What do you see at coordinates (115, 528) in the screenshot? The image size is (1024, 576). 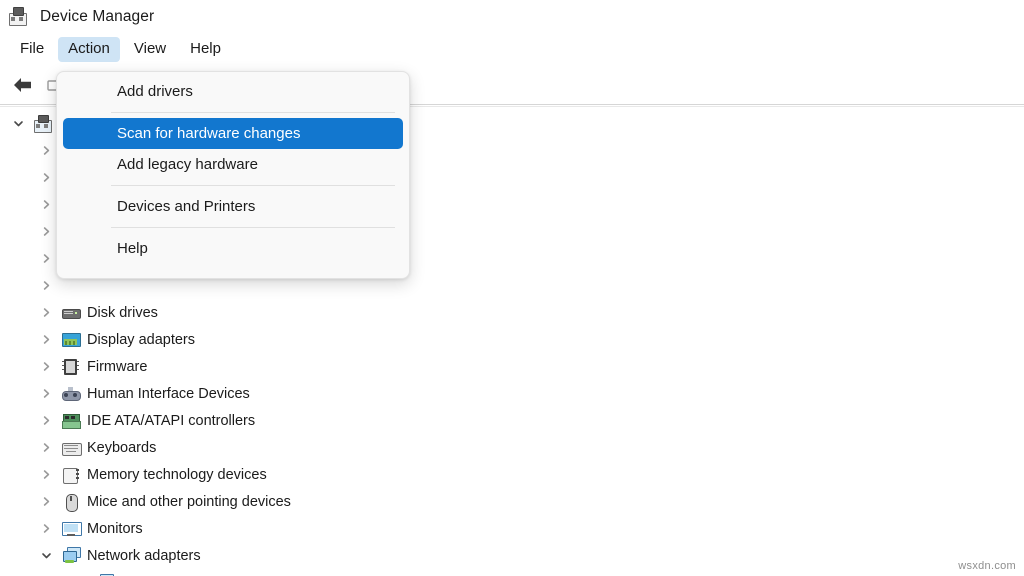 I see `tree-item-label: Monitors` at bounding box center [115, 528].